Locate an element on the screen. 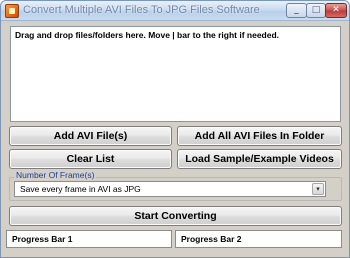 Image resolution: width=350 pixels, height=258 pixels. maximize-button: □ is located at coordinates (316, 10).